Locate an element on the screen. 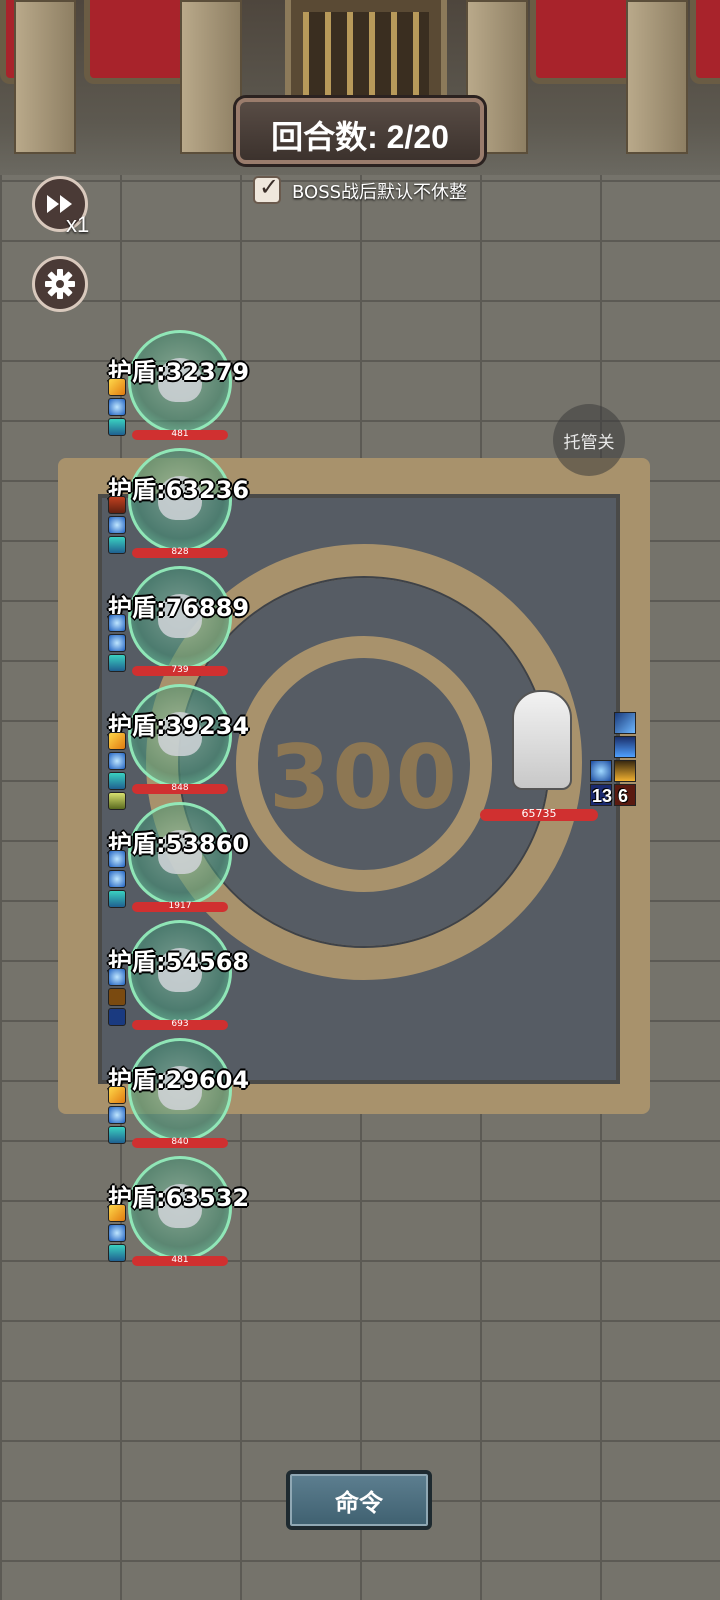  settings-button is located at coordinates (60, 284).